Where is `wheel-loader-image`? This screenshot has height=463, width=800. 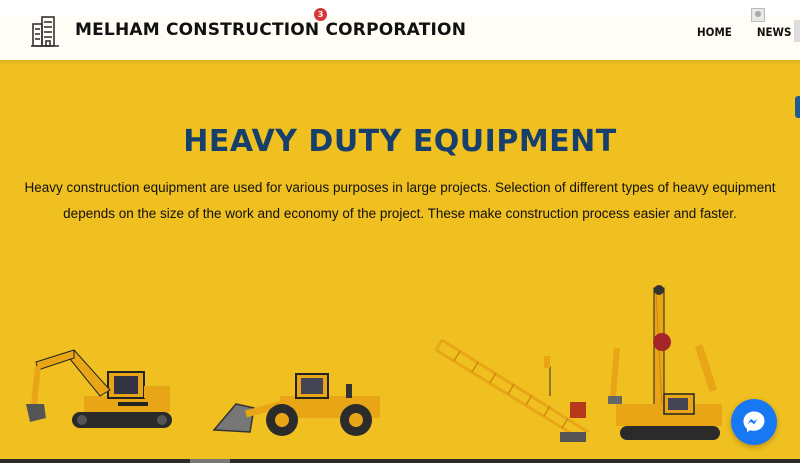 wheel-loader-image is located at coordinates (296, 404).